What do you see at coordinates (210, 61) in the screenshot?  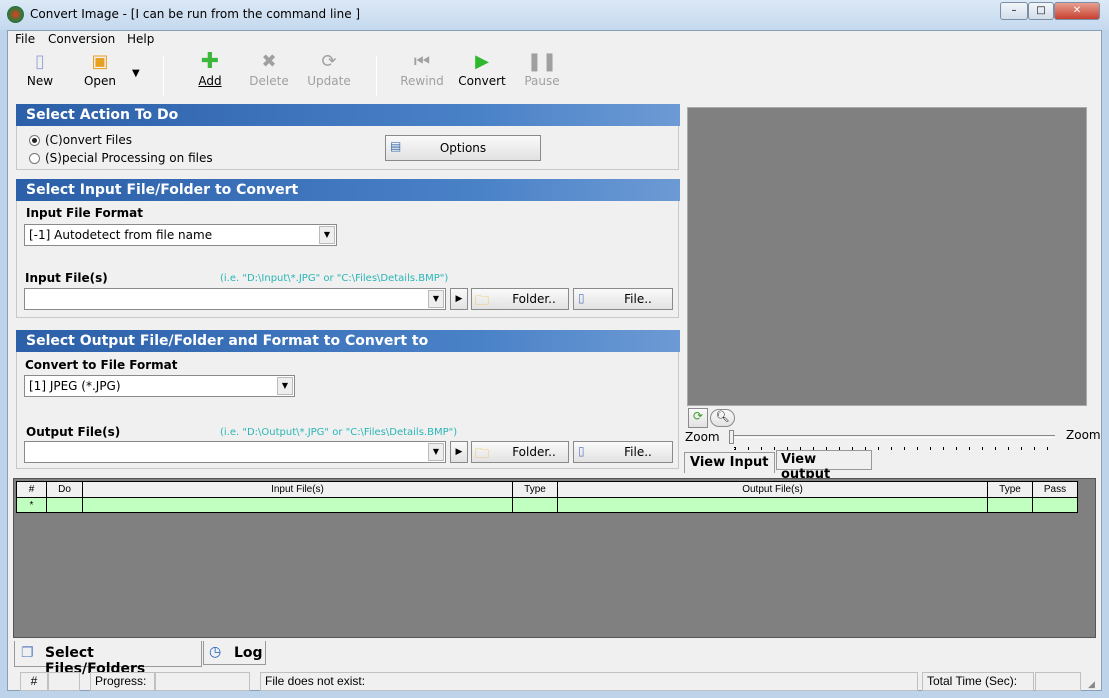 I see `plus-icon: ✚` at bounding box center [210, 61].